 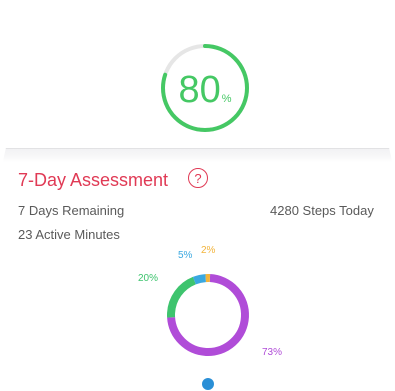 I want to click on segment-label-2: 2%, so click(x=208, y=250).